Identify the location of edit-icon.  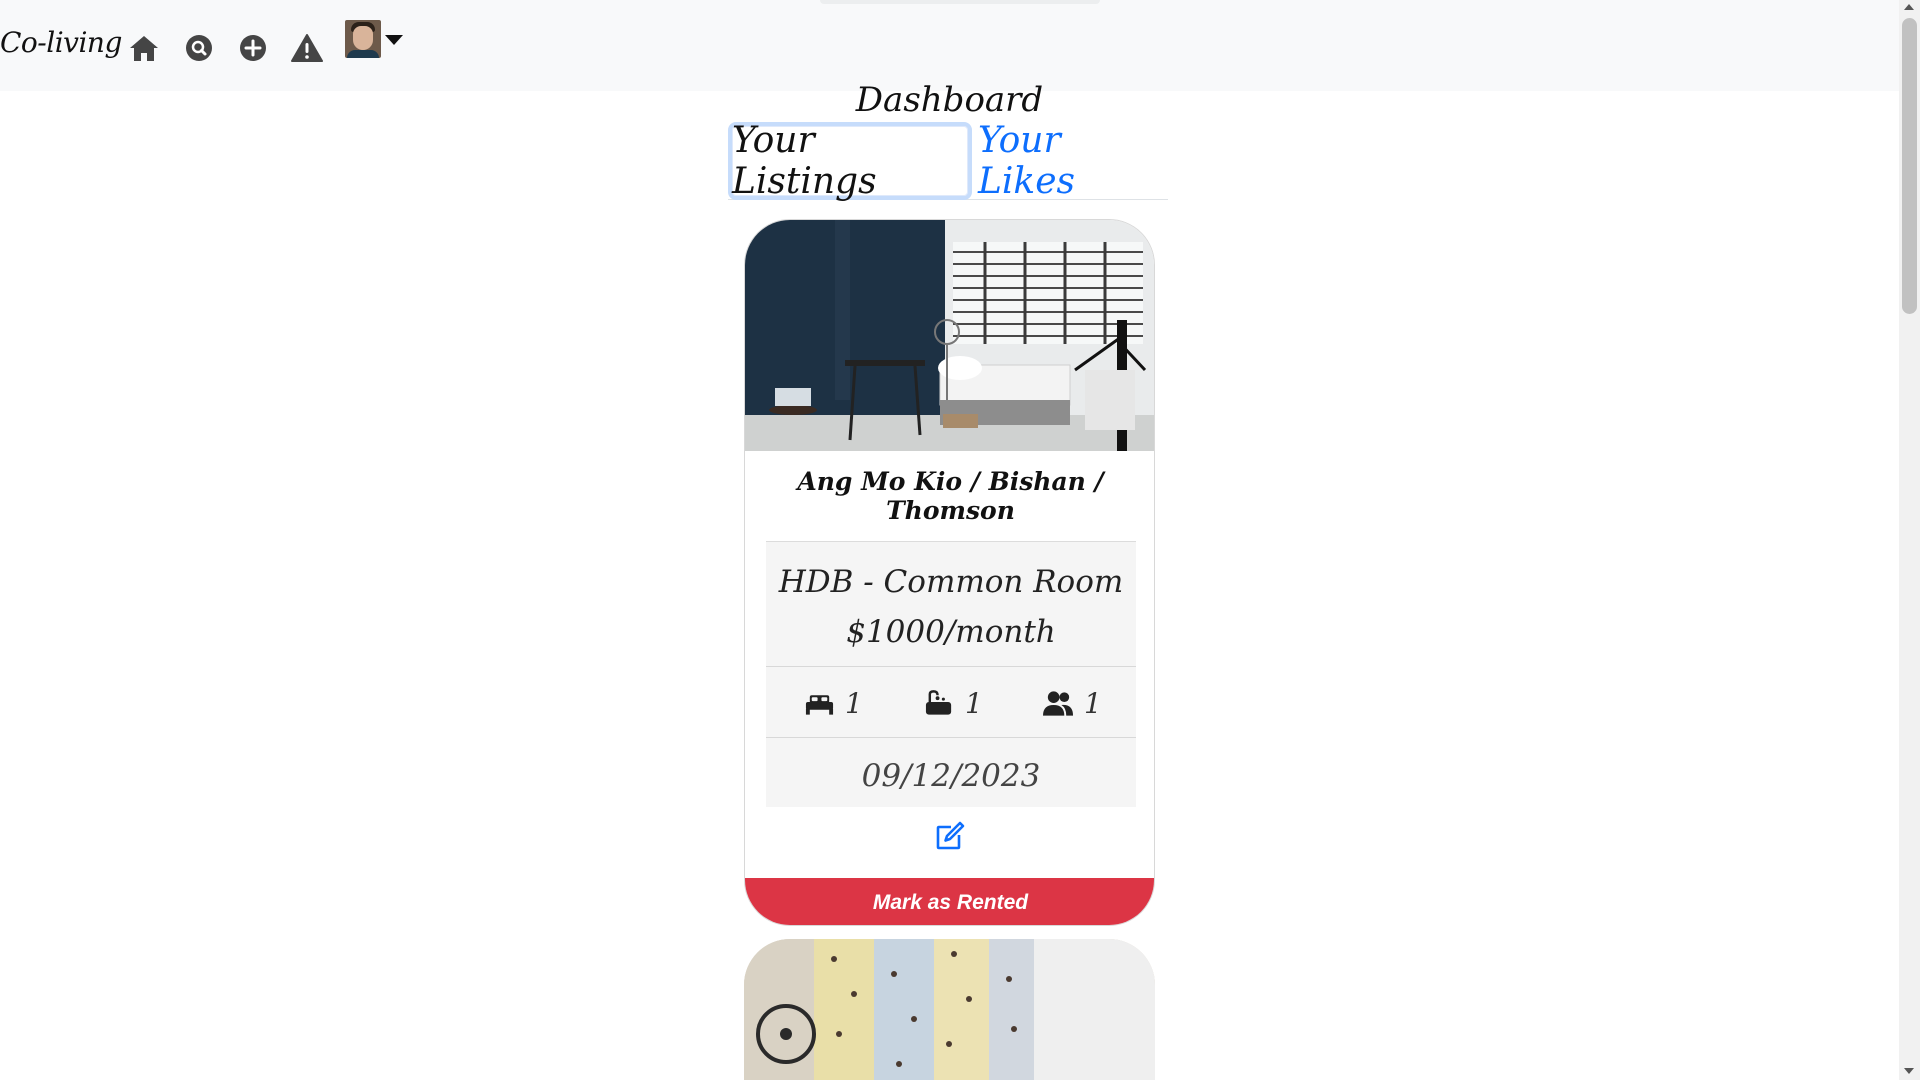
(950, 836).